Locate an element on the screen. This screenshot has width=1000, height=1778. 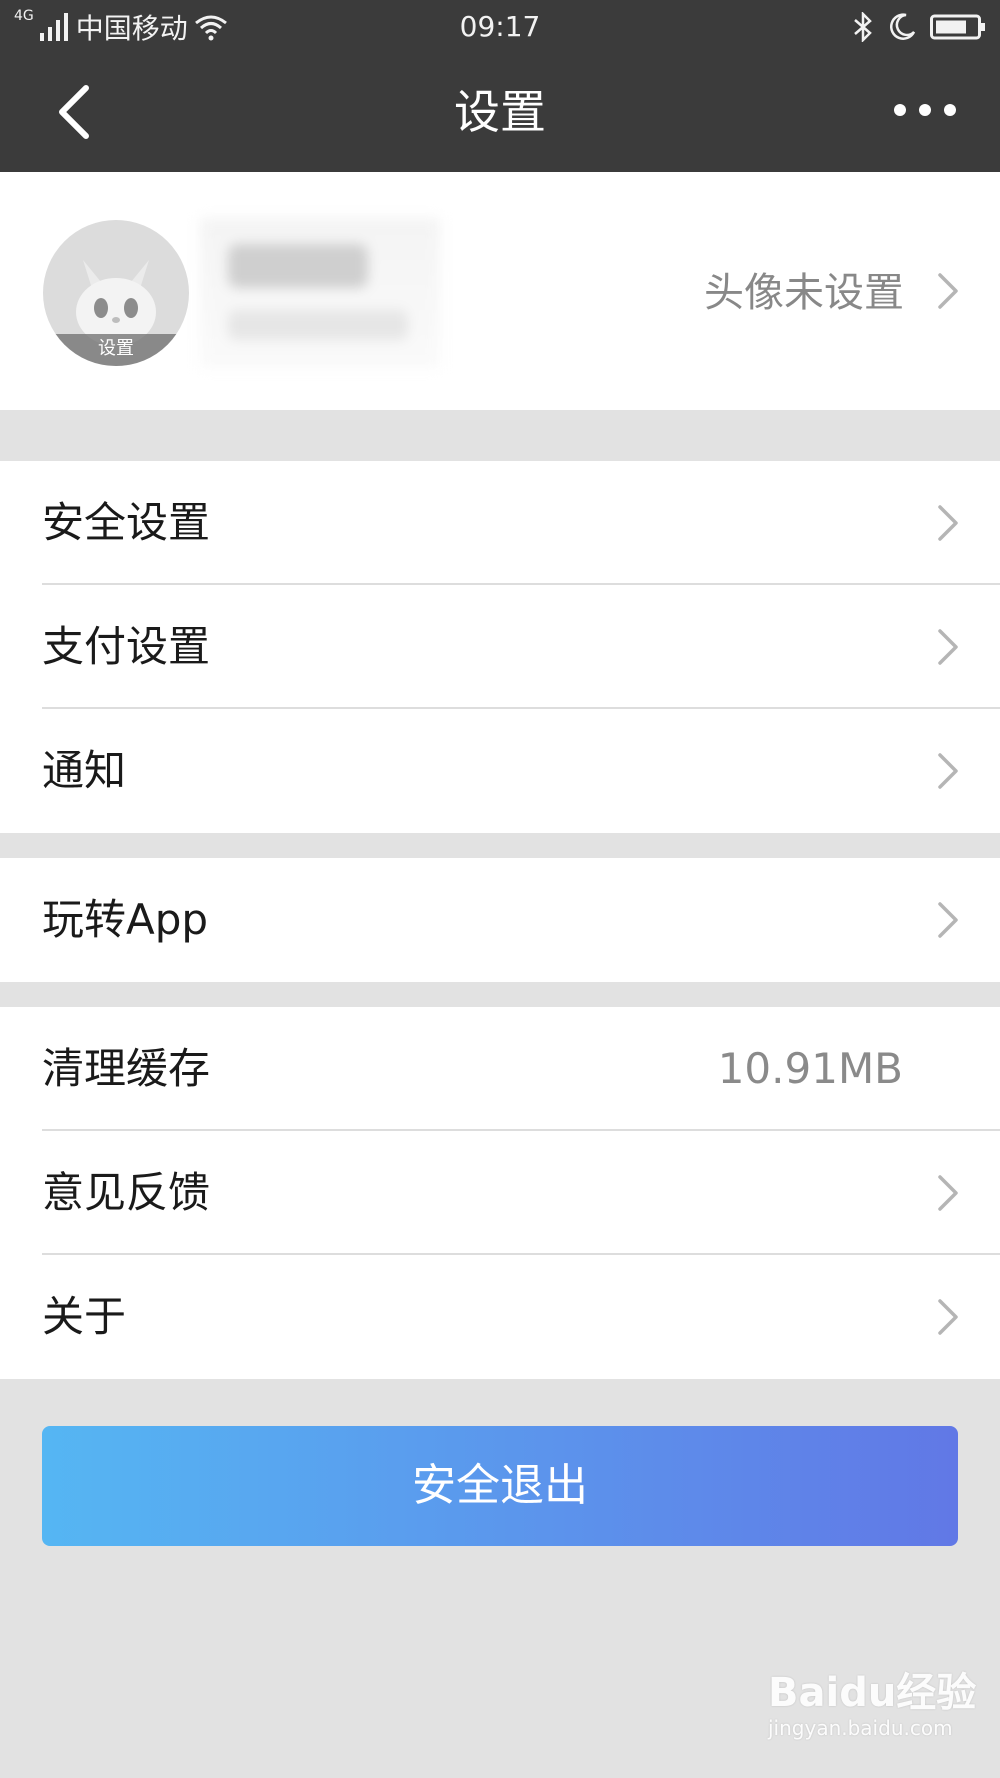
status-bar: 4G 中国移动 09:17 is located at coordinates (500, 27).